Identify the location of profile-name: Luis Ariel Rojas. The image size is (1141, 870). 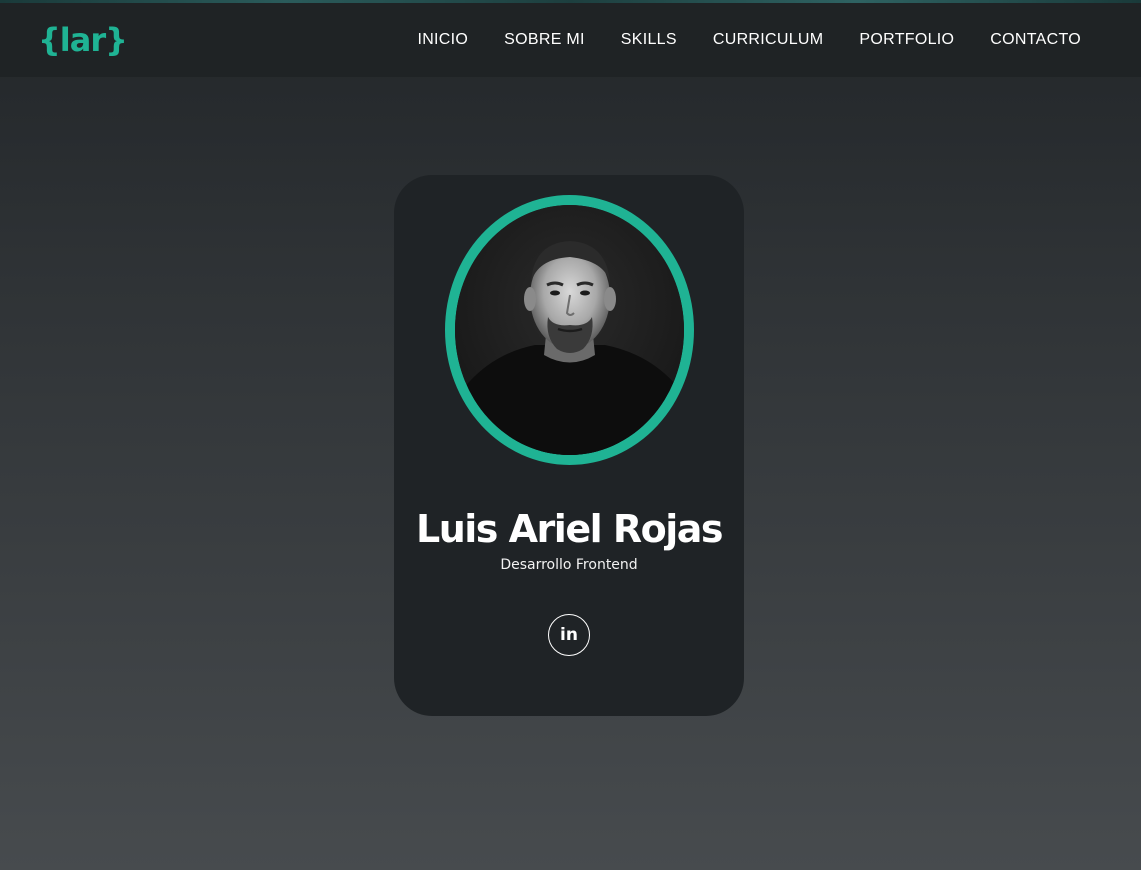
(570, 529).